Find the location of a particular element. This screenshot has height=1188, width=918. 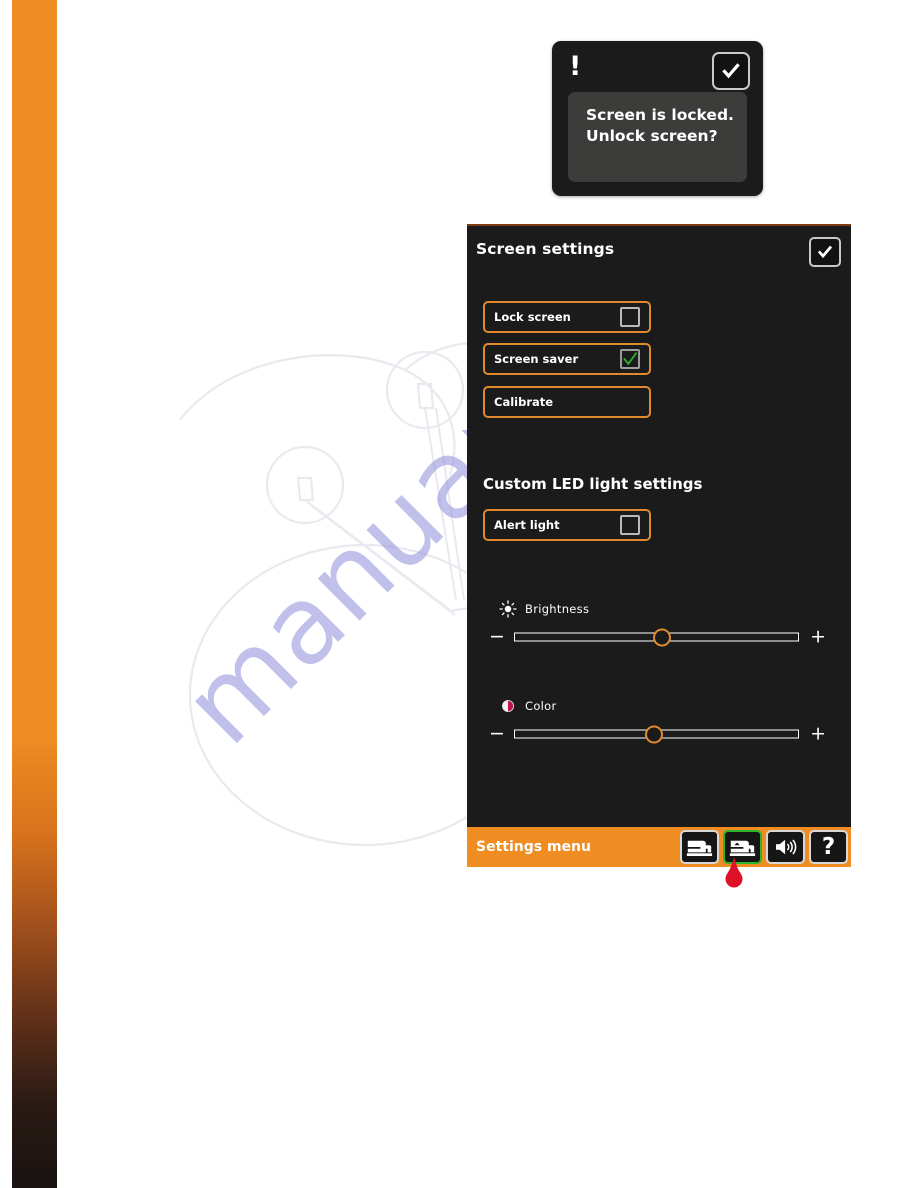

color-label: Color is located at coordinates (541, 706).